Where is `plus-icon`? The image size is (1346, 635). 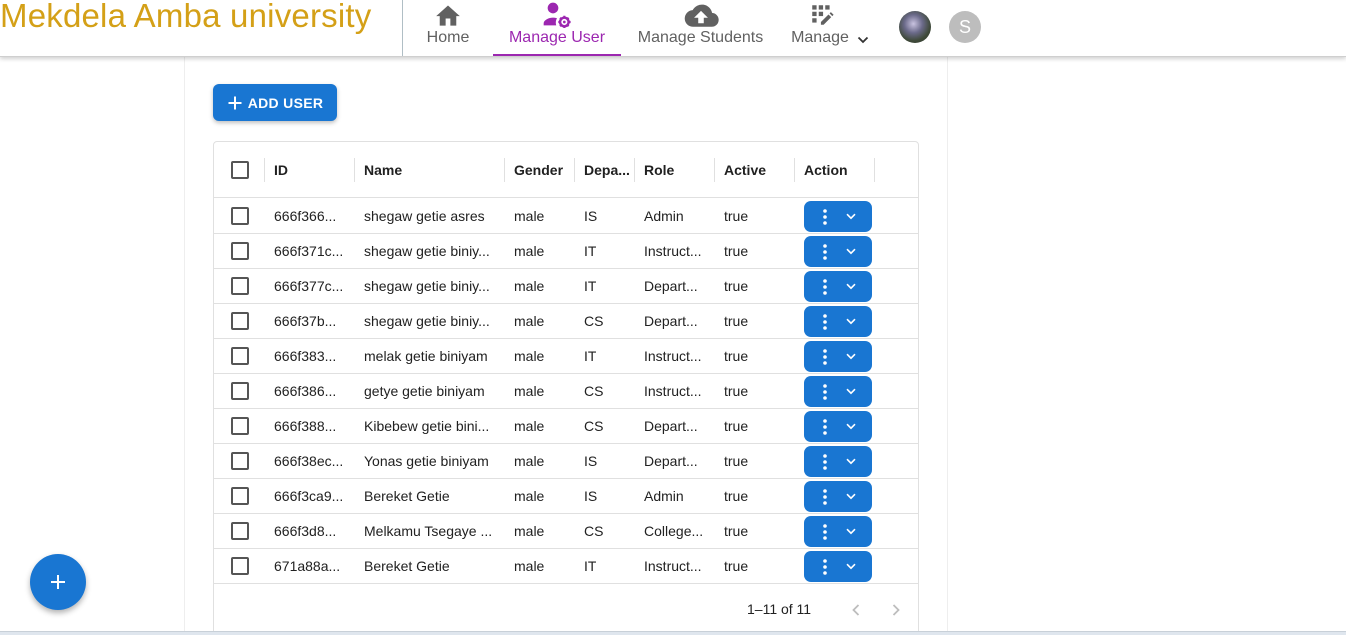
plus-icon is located at coordinates (58, 582).